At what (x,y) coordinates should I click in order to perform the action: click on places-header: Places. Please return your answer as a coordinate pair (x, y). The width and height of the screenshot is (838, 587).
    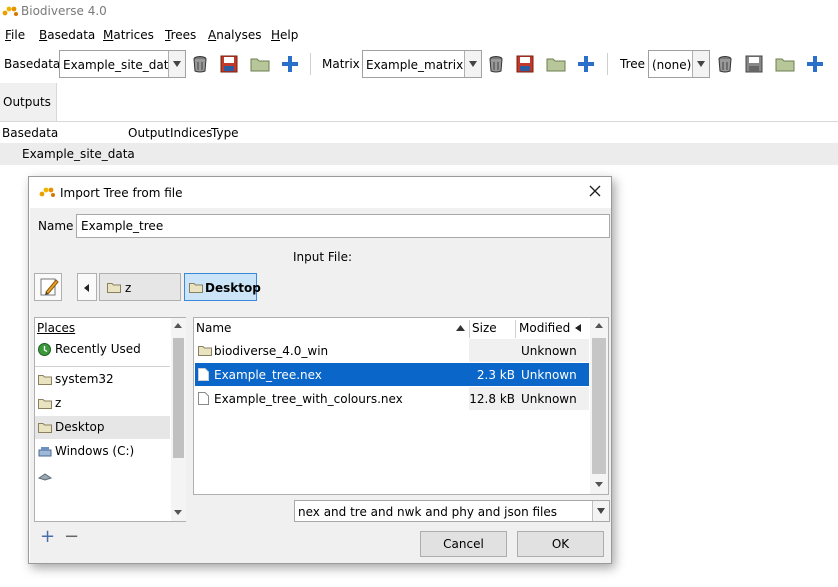
    Looking at the image, I should click on (56, 328).